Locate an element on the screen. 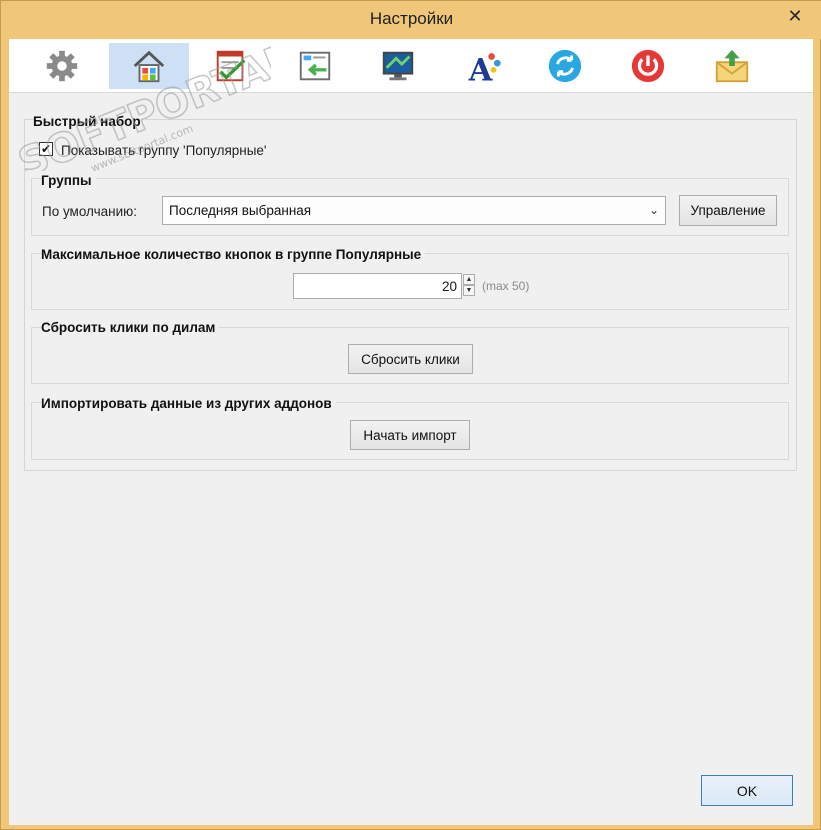 This screenshot has height=830, width=821. import-arrow-icon is located at coordinates (315, 66).